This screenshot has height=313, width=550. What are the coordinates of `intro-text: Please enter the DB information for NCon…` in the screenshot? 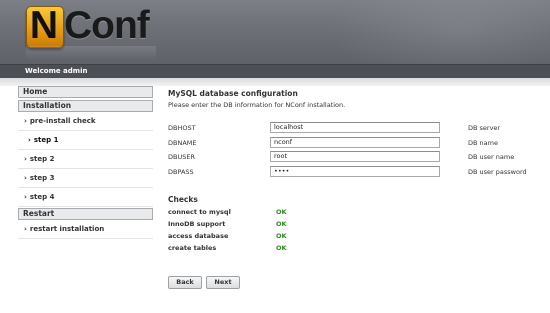 It's located at (257, 105).